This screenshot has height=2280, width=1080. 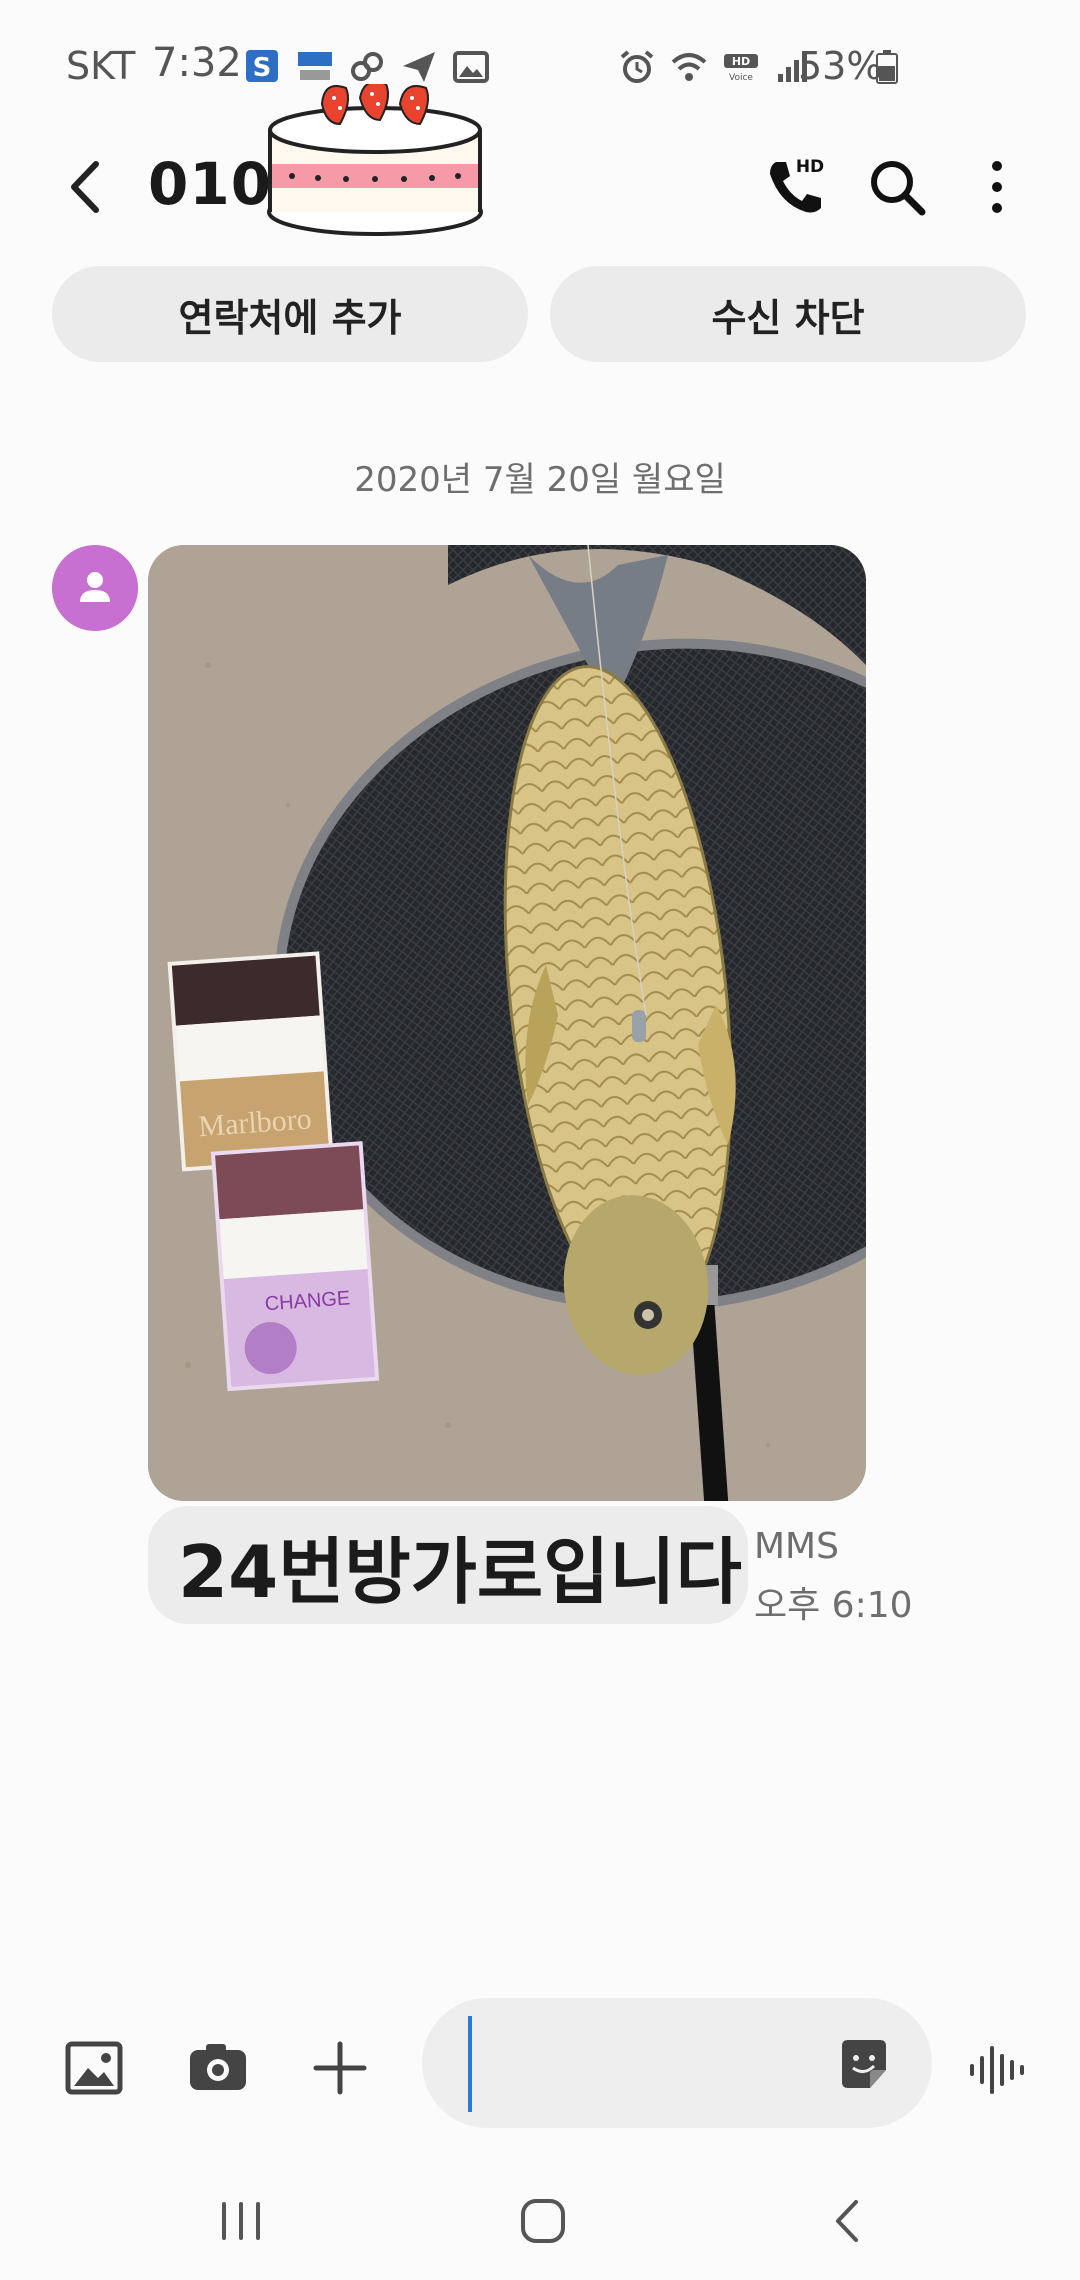 I want to click on s-app-icon: S, so click(x=262, y=66).